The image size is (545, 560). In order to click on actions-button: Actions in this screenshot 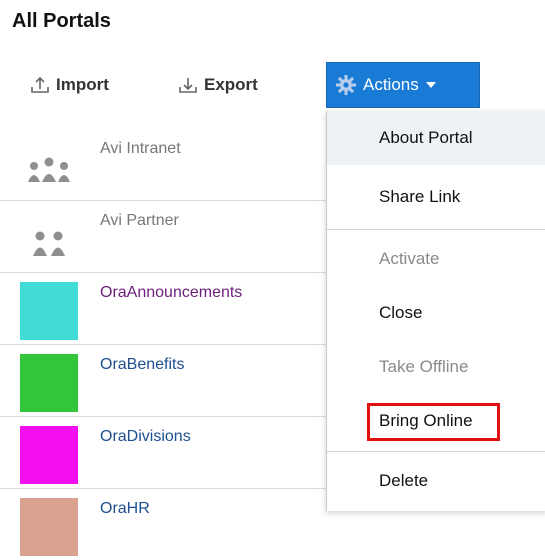, I will do `click(403, 85)`.